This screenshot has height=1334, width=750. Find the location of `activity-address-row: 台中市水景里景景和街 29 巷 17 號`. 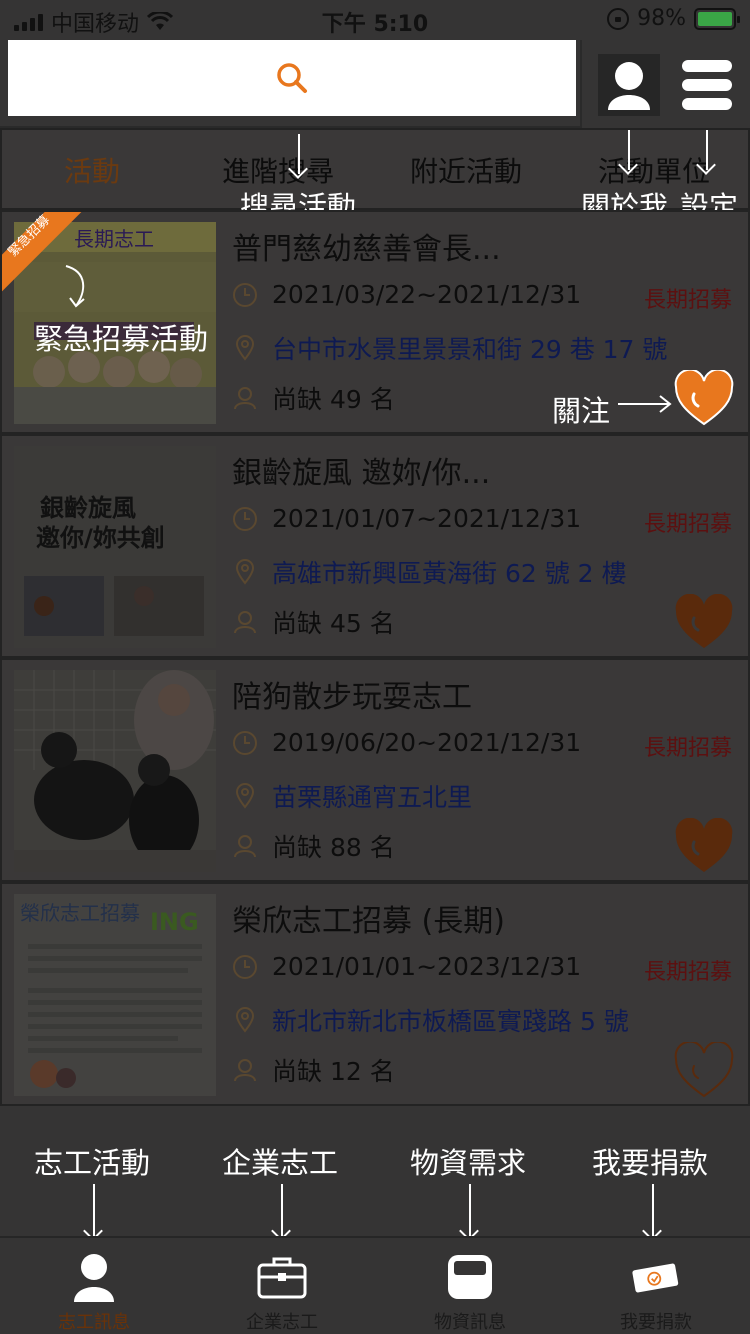

activity-address-row: 台中市水景里景景和街 29 巷 17 號 is located at coordinates (449, 348).